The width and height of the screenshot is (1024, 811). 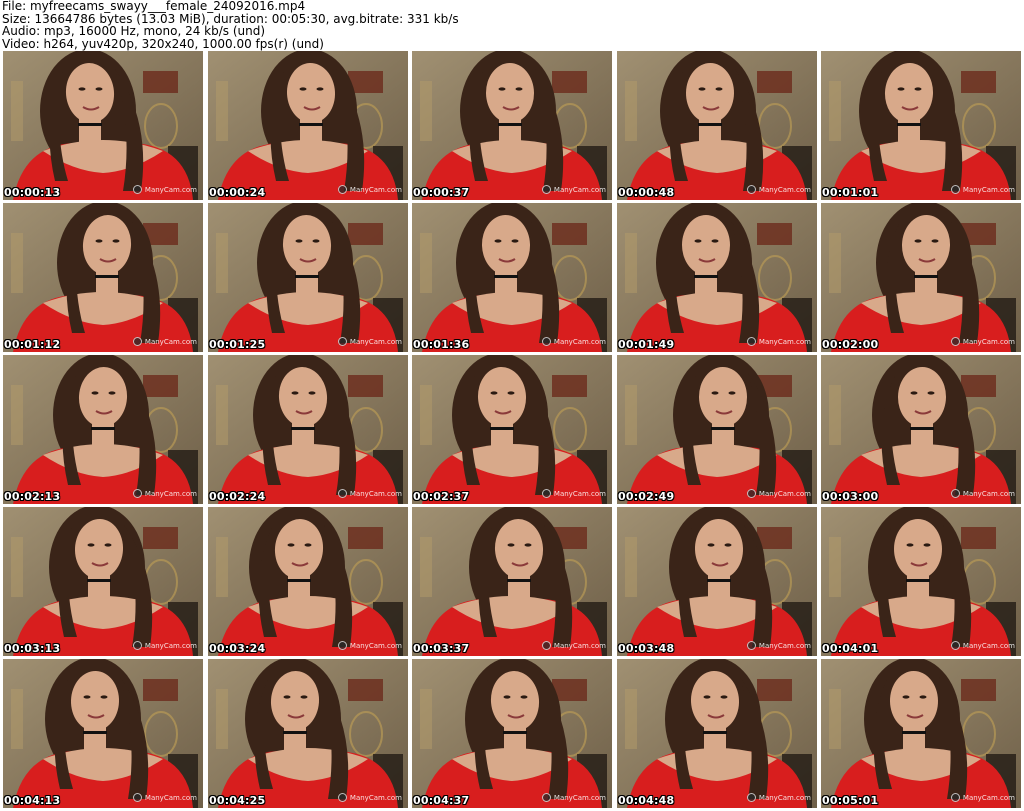 What do you see at coordinates (32, 648) in the screenshot?
I see `frame-timestamp: 00:03:13` at bounding box center [32, 648].